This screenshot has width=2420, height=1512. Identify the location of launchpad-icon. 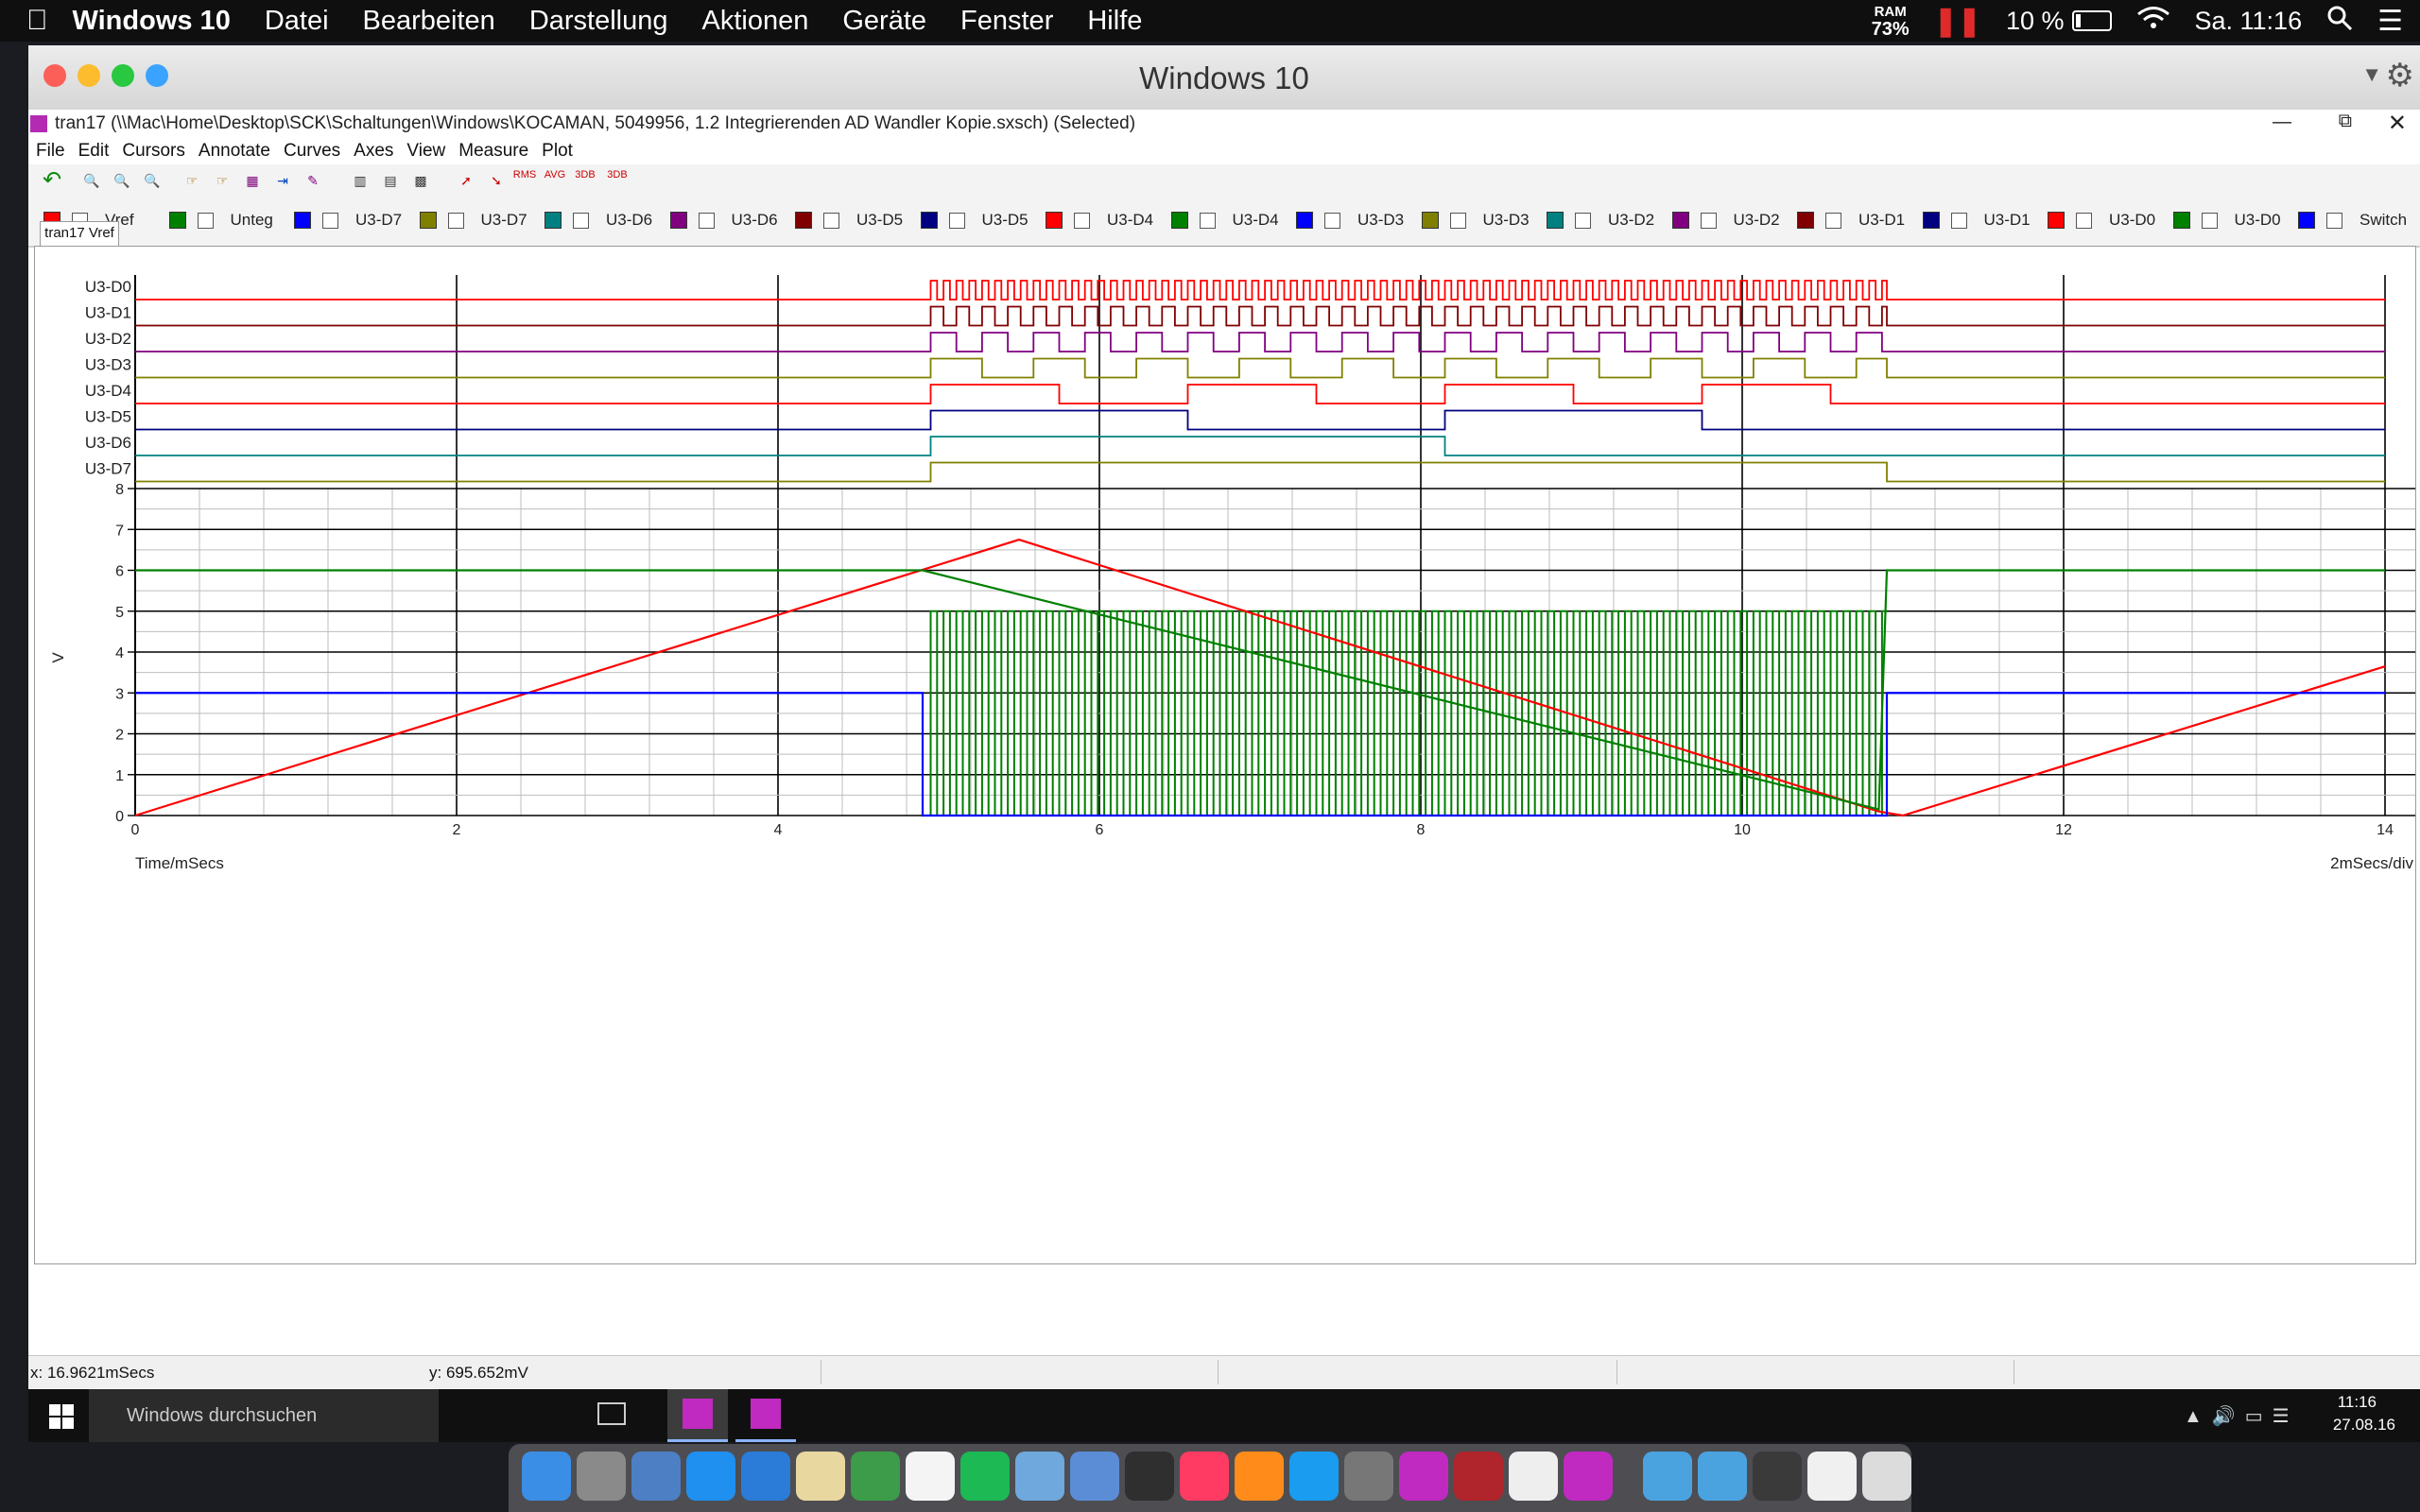
(601, 1476).